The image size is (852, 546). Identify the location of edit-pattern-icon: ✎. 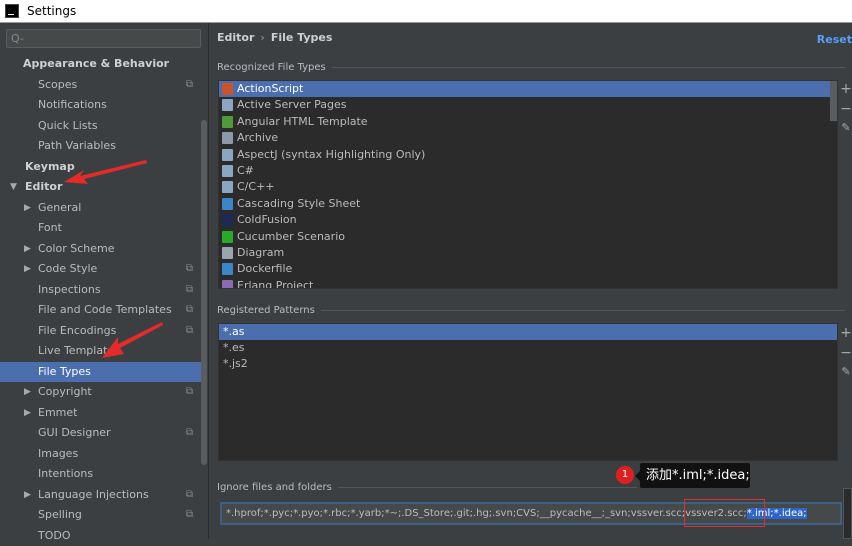
(846, 371).